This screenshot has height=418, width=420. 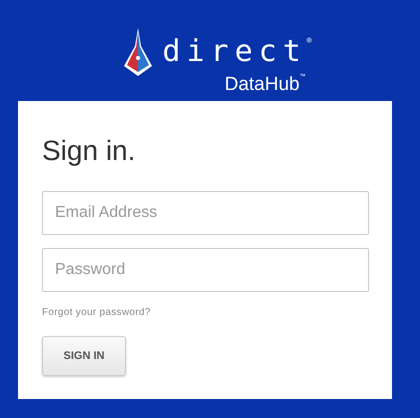 What do you see at coordinates (138, 52) in the screenshot?
I see `compass-star-icon` at bounding box center [138, 52].